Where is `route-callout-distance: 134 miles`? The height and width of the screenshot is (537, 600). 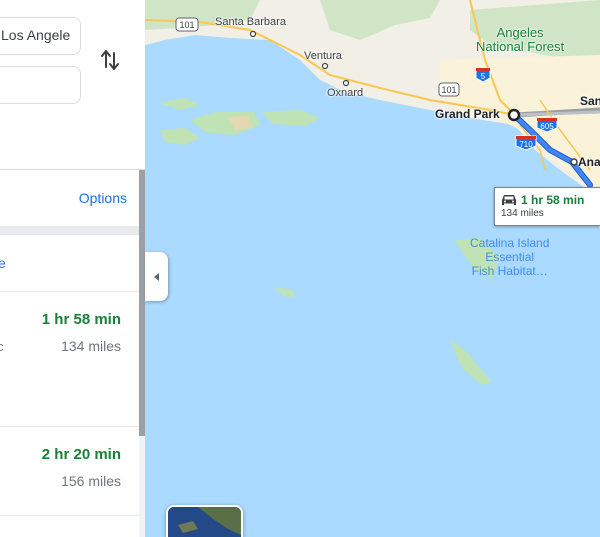
route-callout-distance: 134 miles is located at coordinates (522, 213).